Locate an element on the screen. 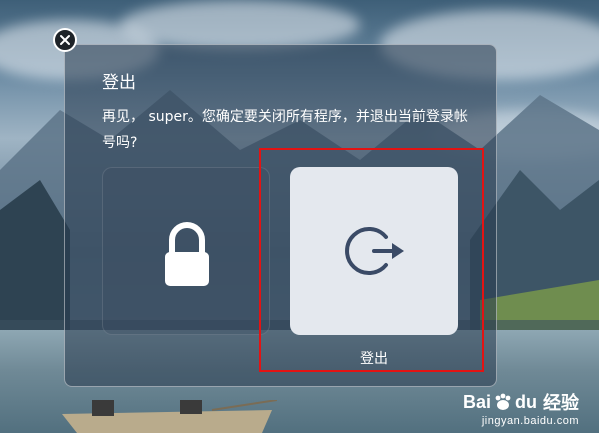  watermark-url: jingyan.baidu.com is located at coordinates (530, 421).